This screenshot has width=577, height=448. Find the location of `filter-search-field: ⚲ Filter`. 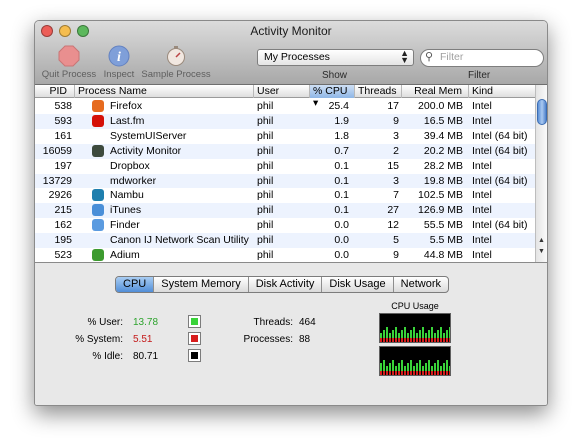

filter-search-field: ⚲ Filter is located at coordinates (482, 58).